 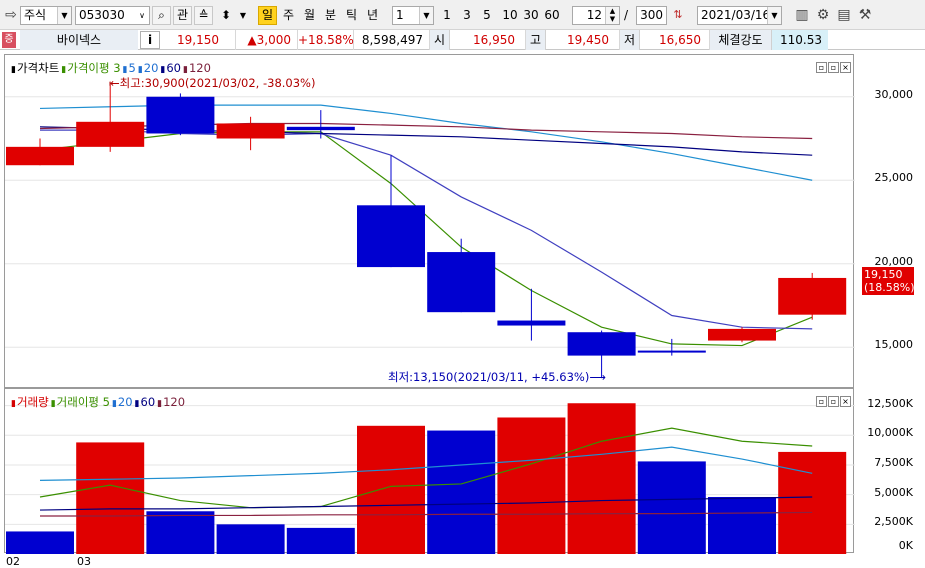 I want to click on more-button: ▼, so click(x=243, y=15).